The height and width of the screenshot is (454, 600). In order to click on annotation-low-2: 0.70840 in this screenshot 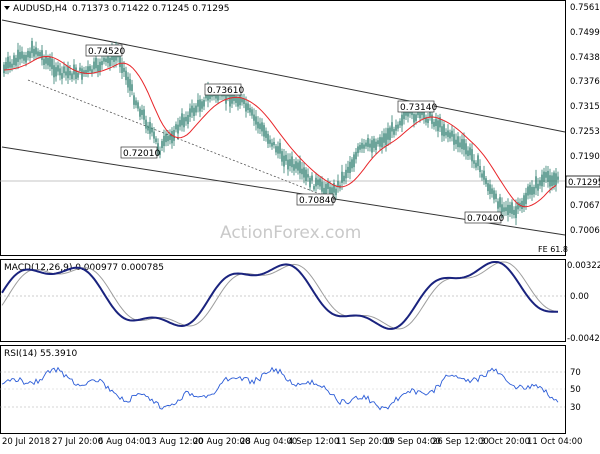, I will do `click(317, 201)`.